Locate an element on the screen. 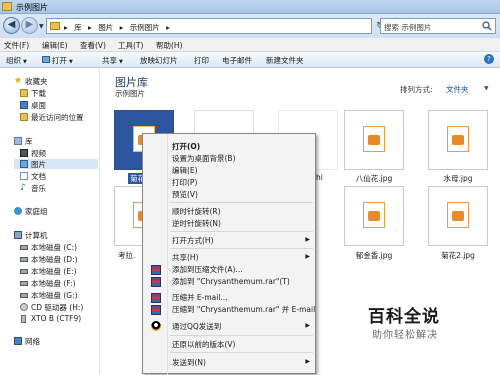 The image size is (500, 375). address-toolbar: ◀ ▶ ▼ ▸ 库 ▸ 图片 ▸ 示例图片 ▸ ▼ ↻ 搜索 示例图片 is located at coordinates (250, 26).